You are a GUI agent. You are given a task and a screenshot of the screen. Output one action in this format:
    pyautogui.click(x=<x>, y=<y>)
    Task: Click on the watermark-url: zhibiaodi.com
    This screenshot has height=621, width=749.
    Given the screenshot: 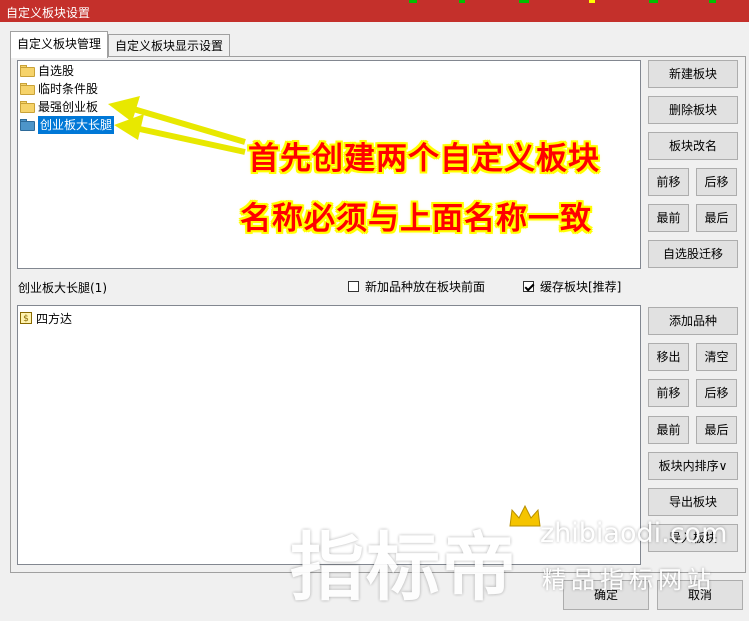 What is the action you would take?
    pyautogui.click(x=634, y=533)
    